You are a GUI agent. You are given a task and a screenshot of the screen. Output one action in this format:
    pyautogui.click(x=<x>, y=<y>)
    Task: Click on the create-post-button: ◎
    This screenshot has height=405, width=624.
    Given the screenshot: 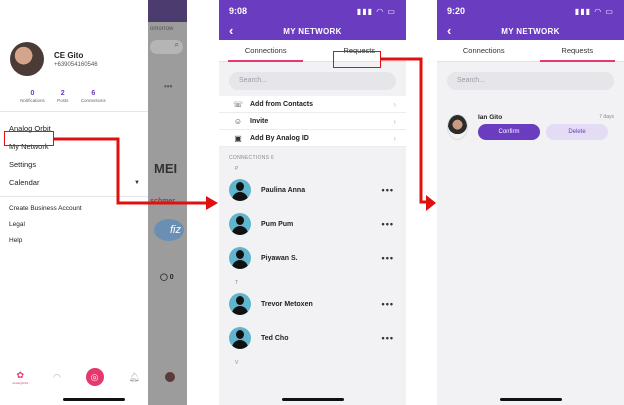 What is the action you would take?
    pyautogui.click(x=94, y=377)
    